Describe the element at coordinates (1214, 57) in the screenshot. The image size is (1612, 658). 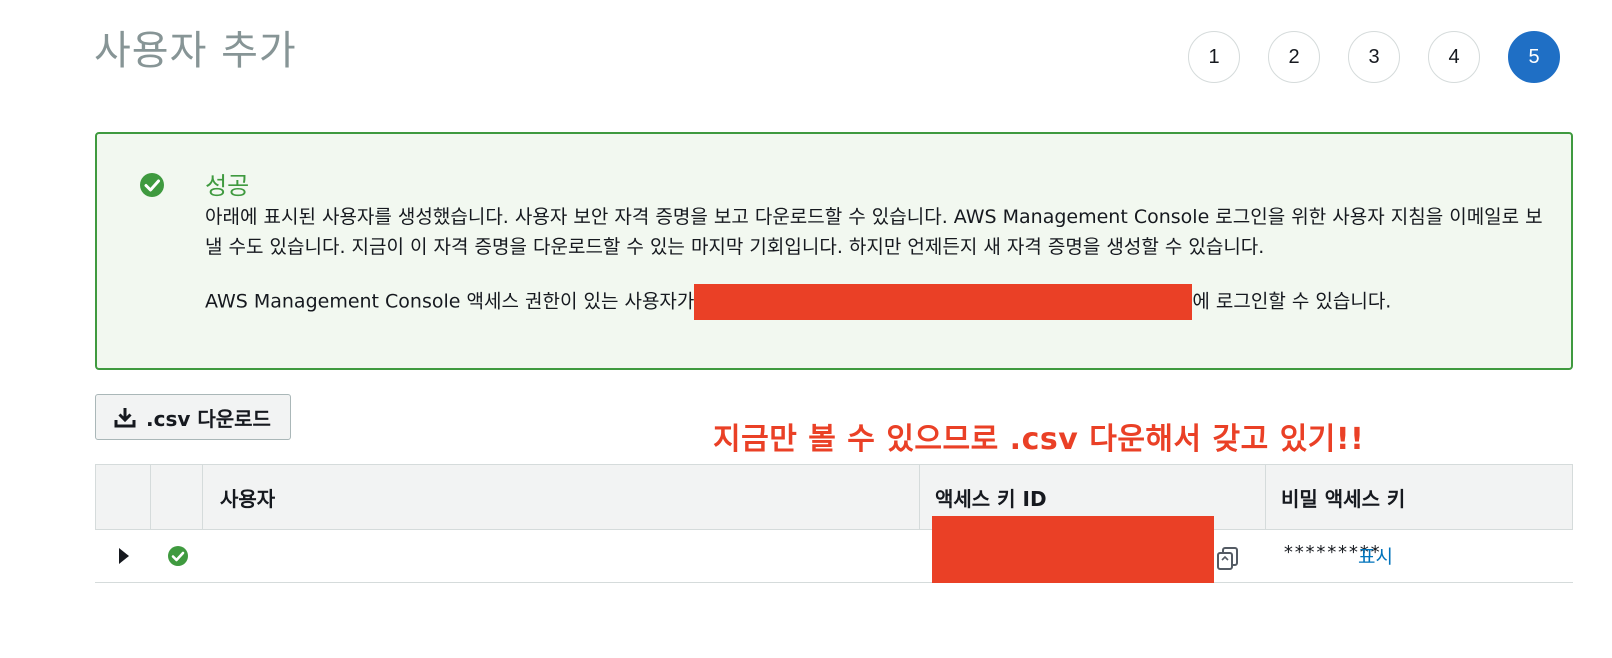
I see `step-1: 1` at that location.